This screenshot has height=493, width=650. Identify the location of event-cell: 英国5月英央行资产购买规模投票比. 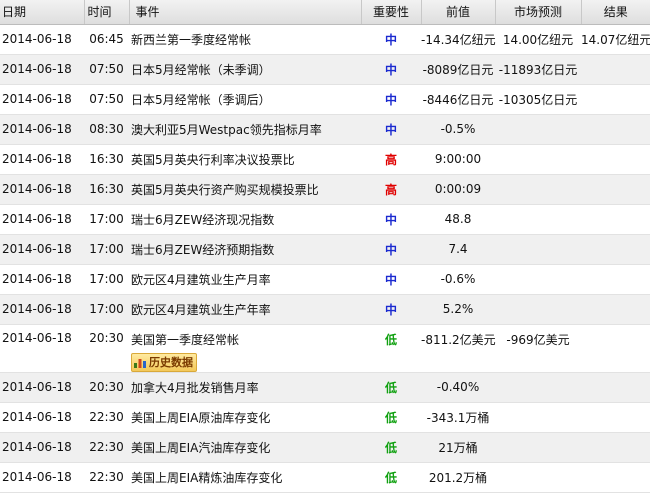
(245, 189).